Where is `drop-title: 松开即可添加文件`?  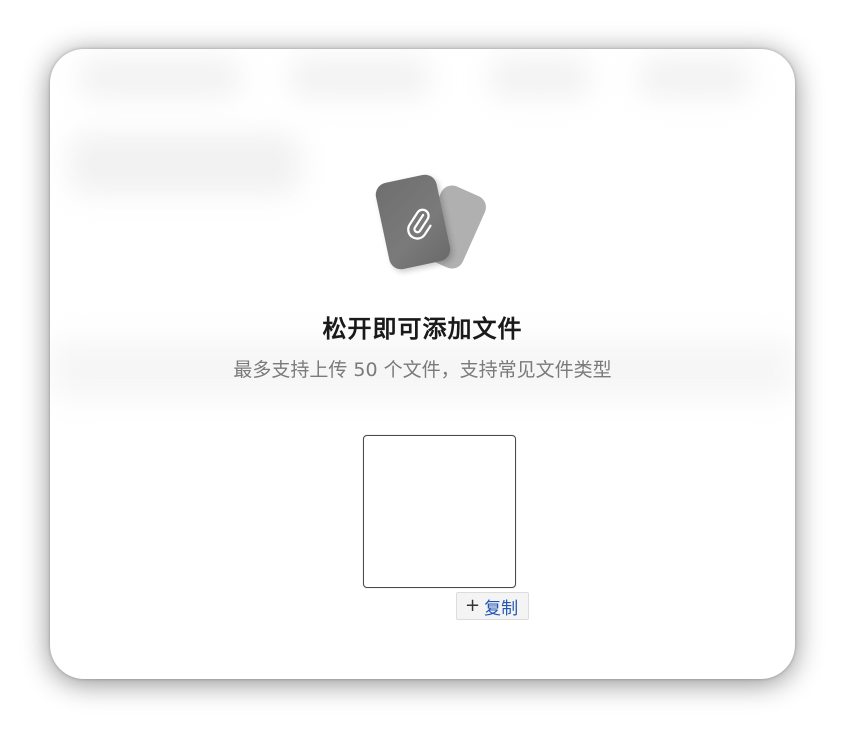 drop-title: 松开即可添加文件 is located at coordinates (422, 329).